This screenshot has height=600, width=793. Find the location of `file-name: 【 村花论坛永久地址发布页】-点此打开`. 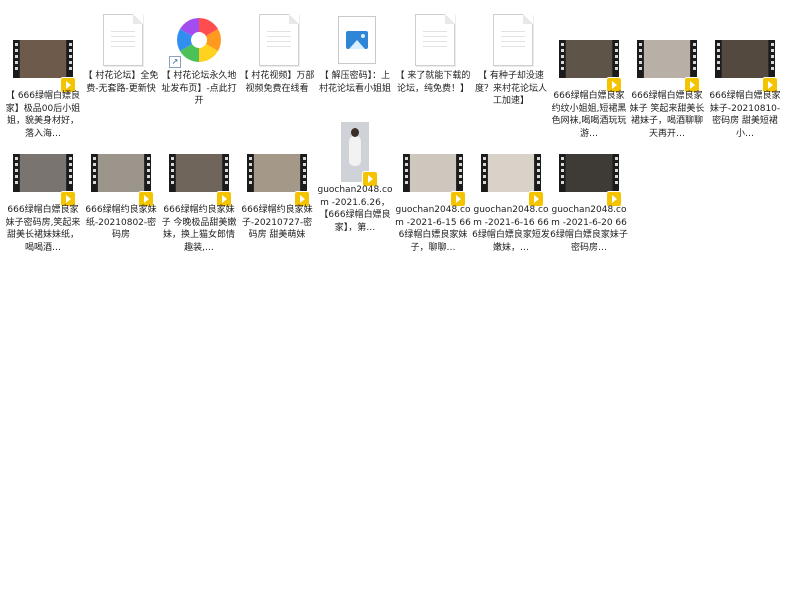

file-name: 【 村花论坛永久地址发布页】-点此打开 is located at coordinates (199, 88).